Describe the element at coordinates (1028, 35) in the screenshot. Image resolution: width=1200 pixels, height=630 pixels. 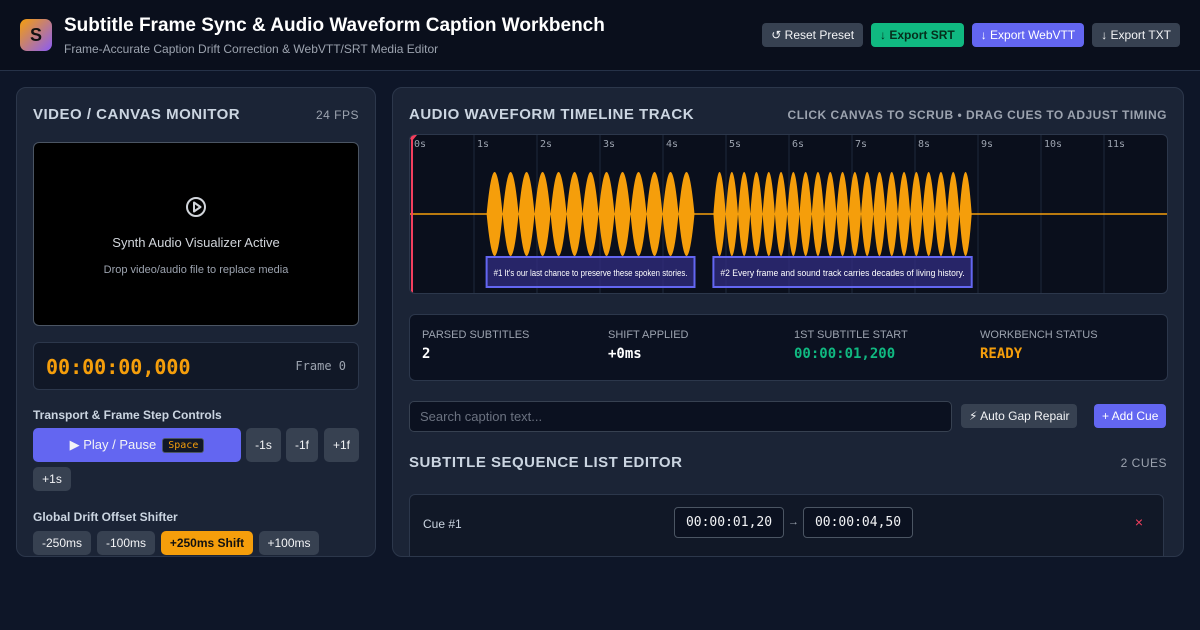
I see `export-webvtt-button: ↓ Export WebVTT` at that location.